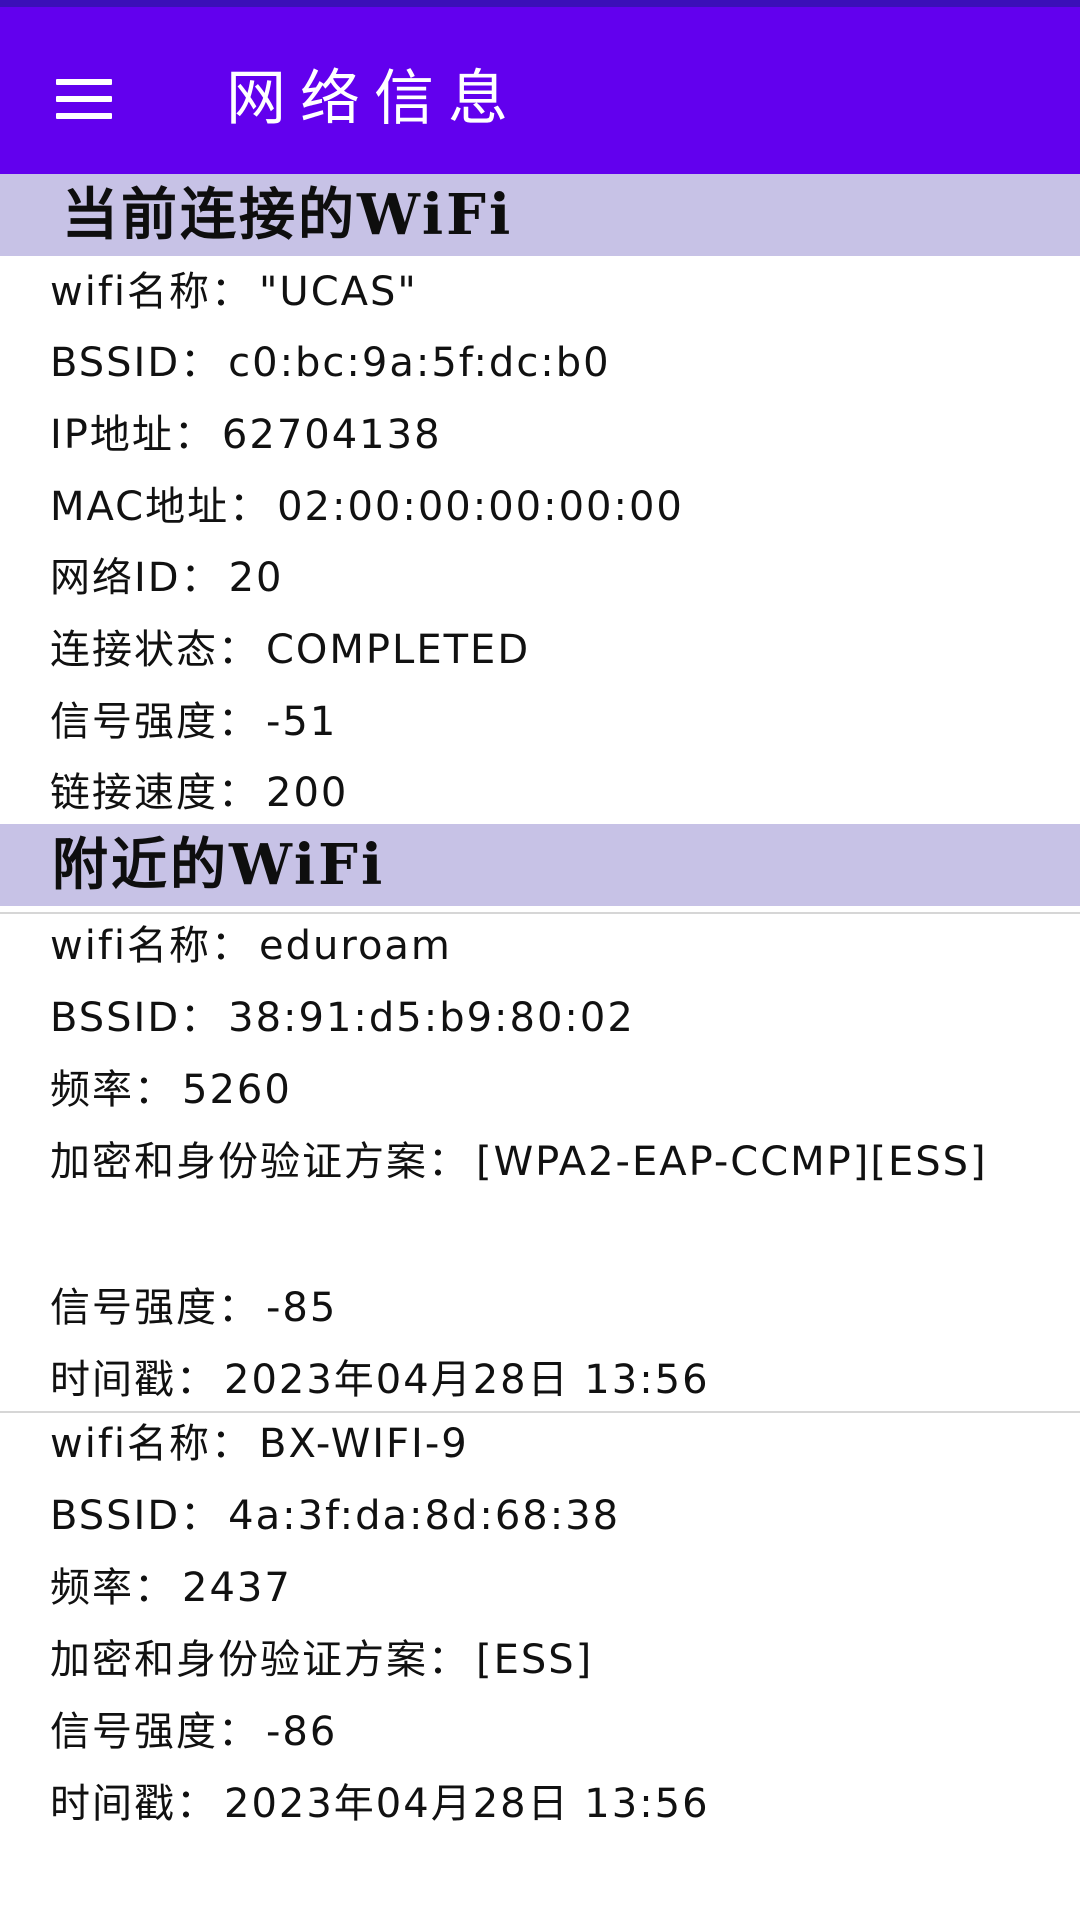 Image resolution: width=1080 pixels, height=1929 pixels. Describe the element at coordinates (540, 90) in the screenshot. I see `app-bar: 网络信息` at that location.